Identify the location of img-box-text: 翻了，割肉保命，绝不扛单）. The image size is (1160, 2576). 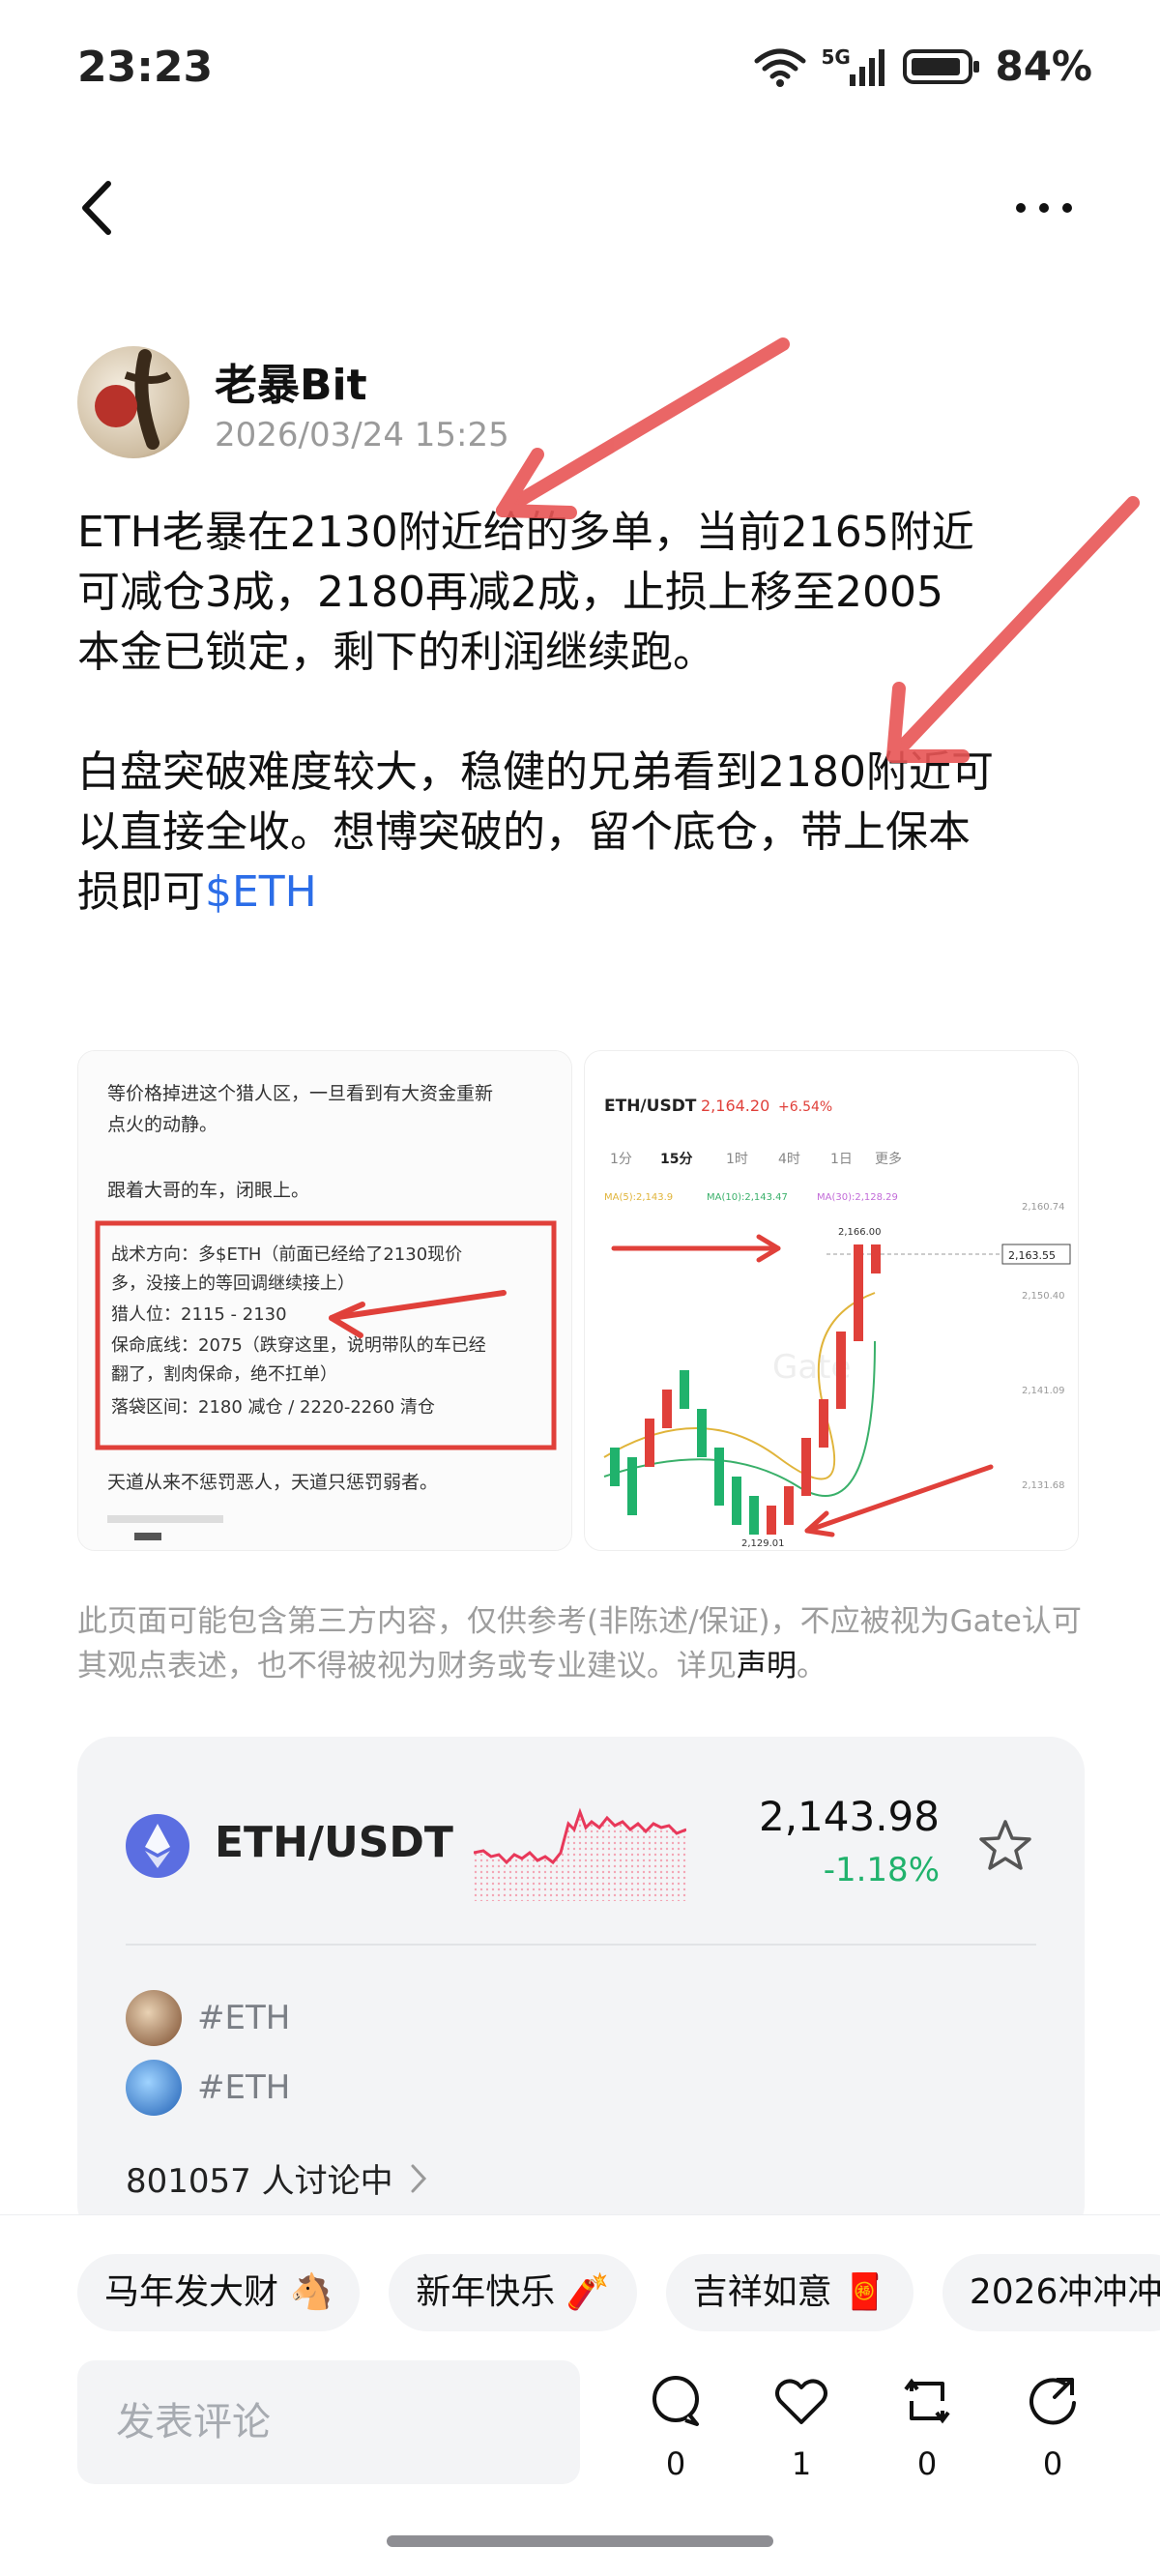
(224, 1374).